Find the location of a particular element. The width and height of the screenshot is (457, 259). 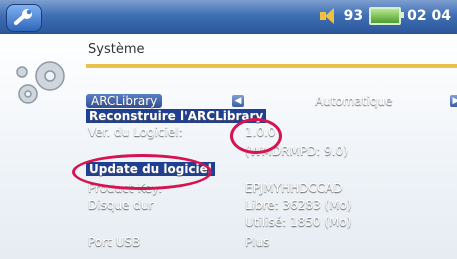

battery-icon is located at coordinates (387, 16).